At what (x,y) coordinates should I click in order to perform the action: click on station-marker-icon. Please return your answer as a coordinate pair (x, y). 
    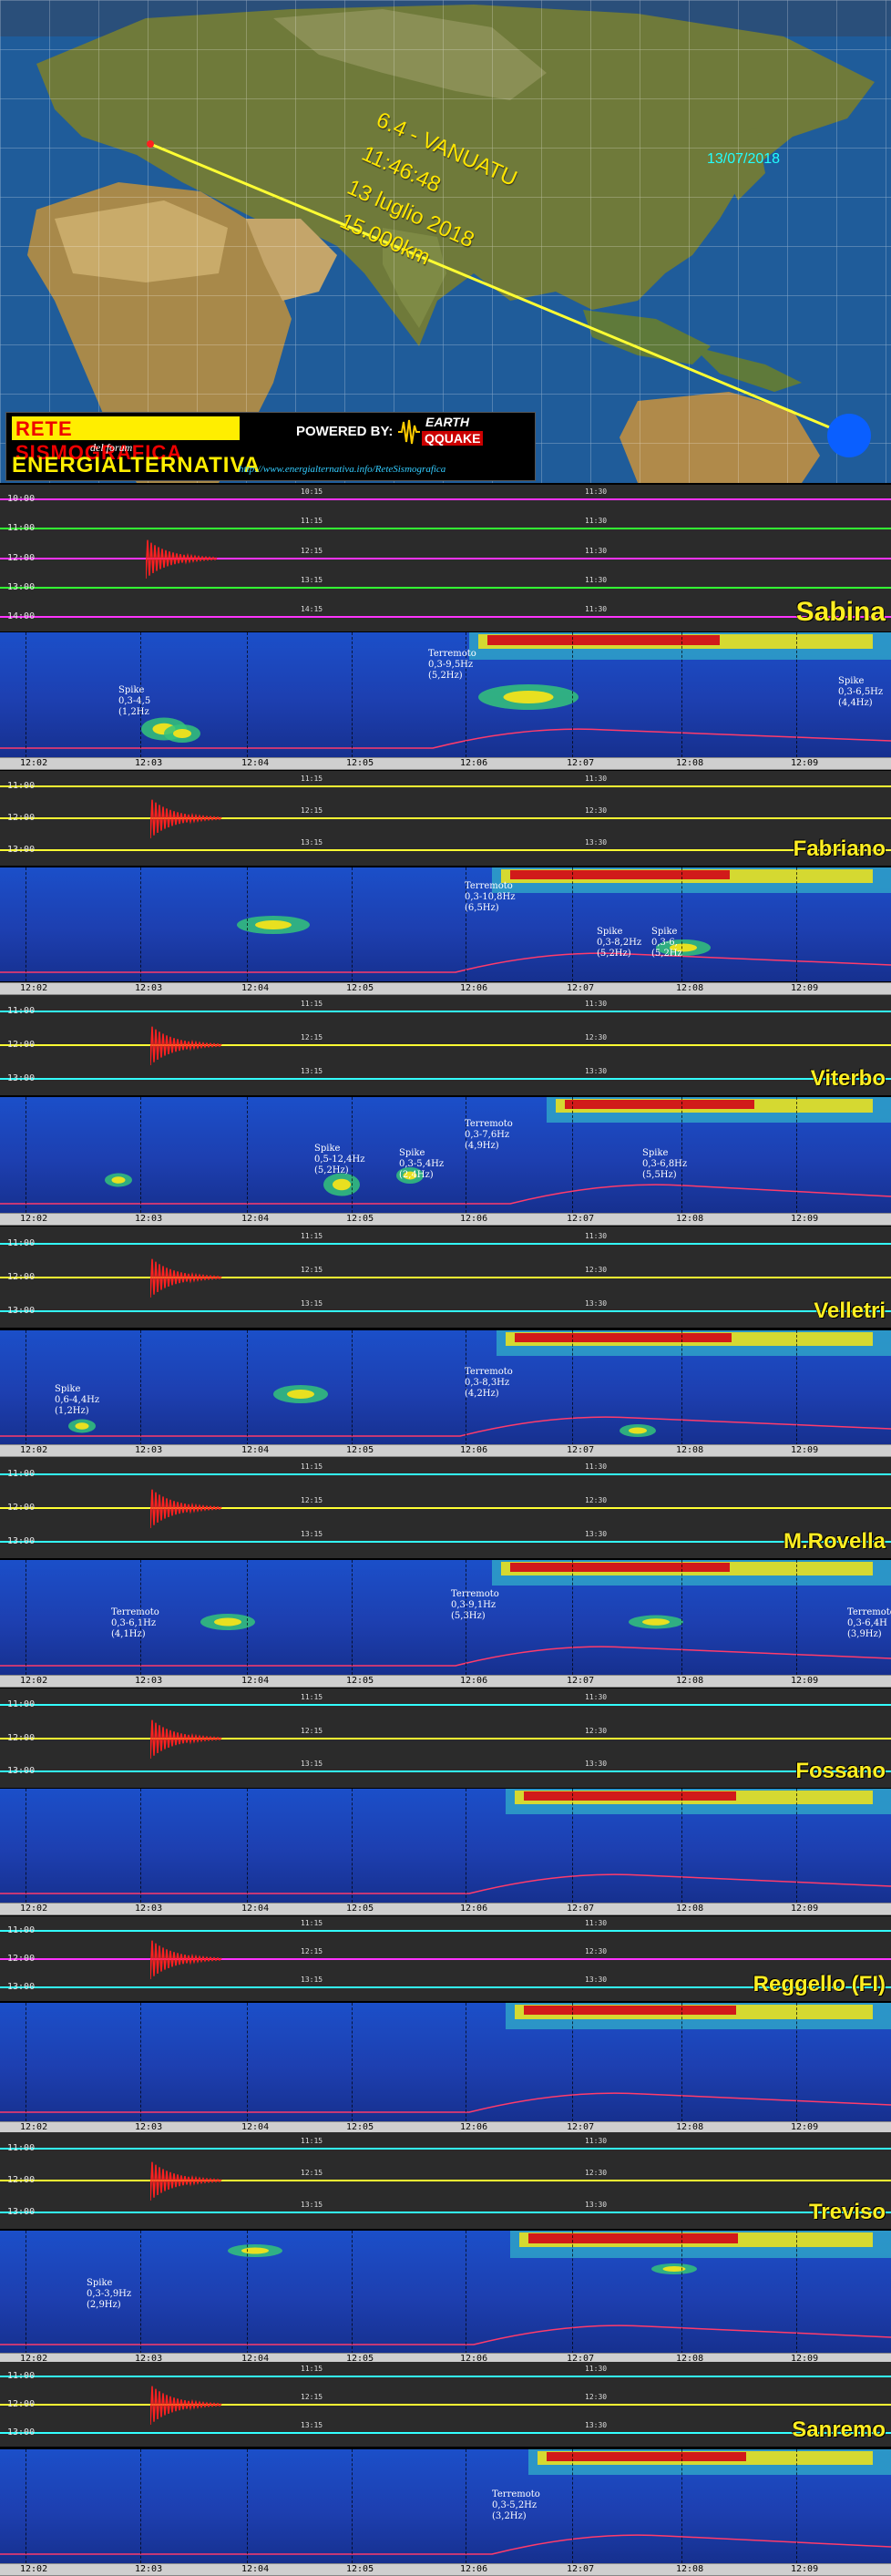
    Looking at the image, I should click on (150, 144).